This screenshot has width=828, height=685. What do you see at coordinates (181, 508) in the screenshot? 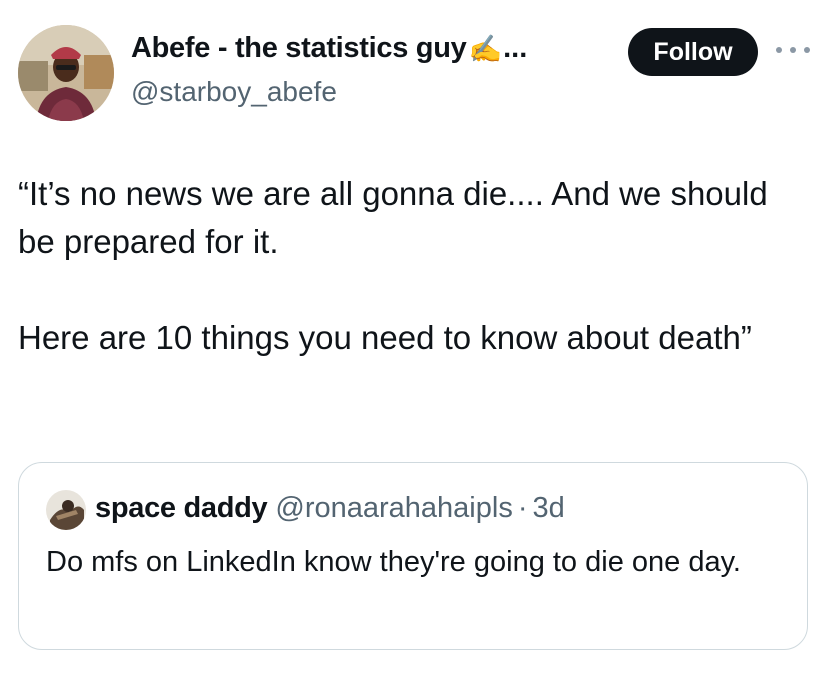
I see `quoted-author-name: space daddy` at bounding box center [181, 508].